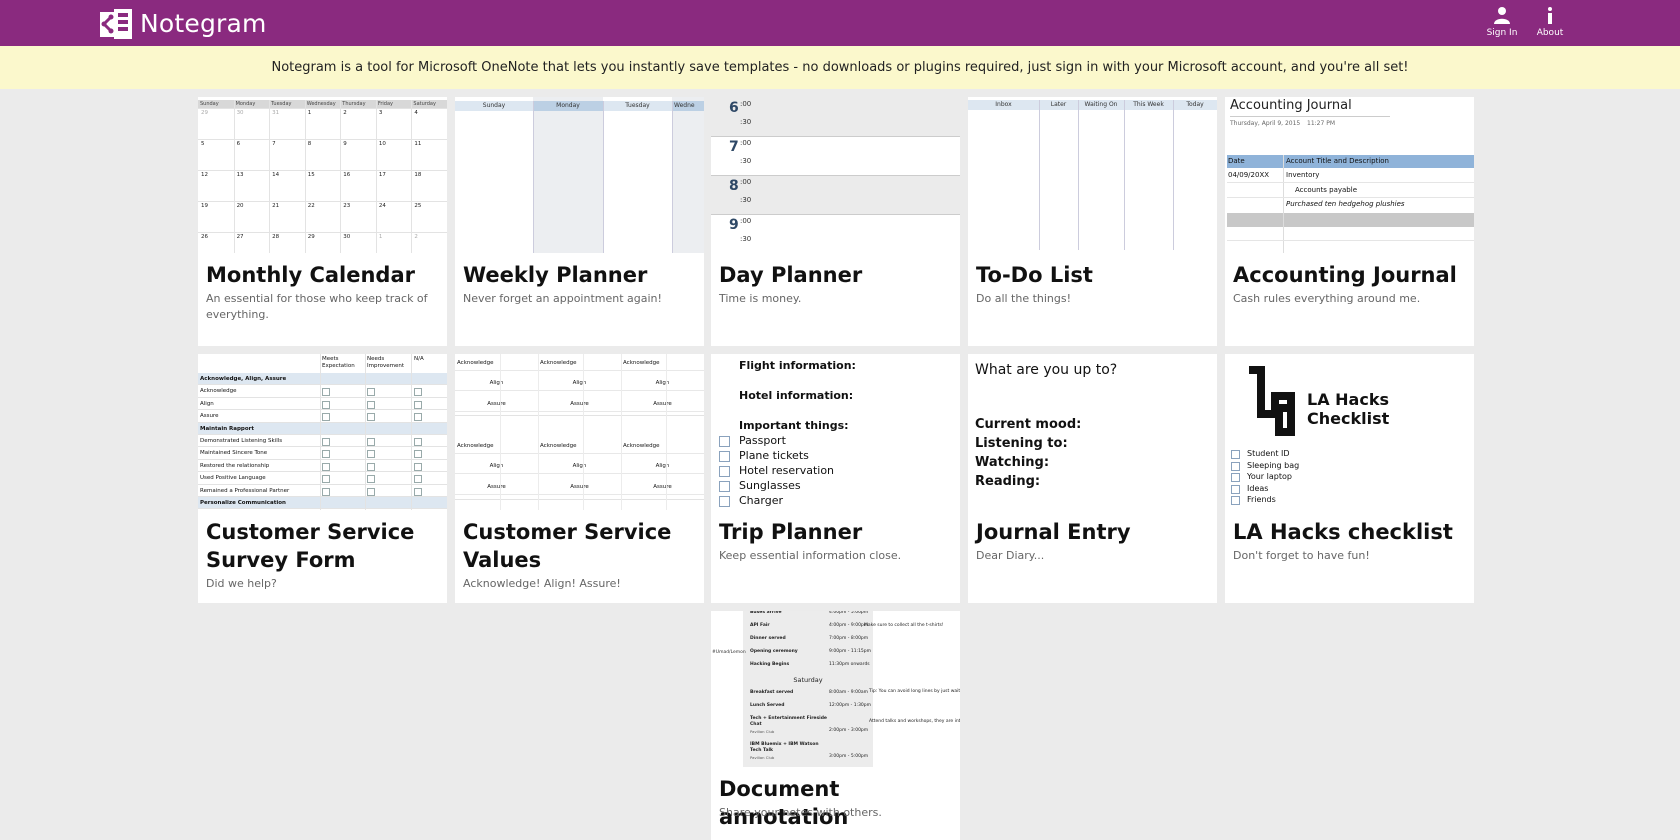  Describe the element at coordinates (276, 175) in the screenshot. I see `calendar-day-number: 14` at that location.